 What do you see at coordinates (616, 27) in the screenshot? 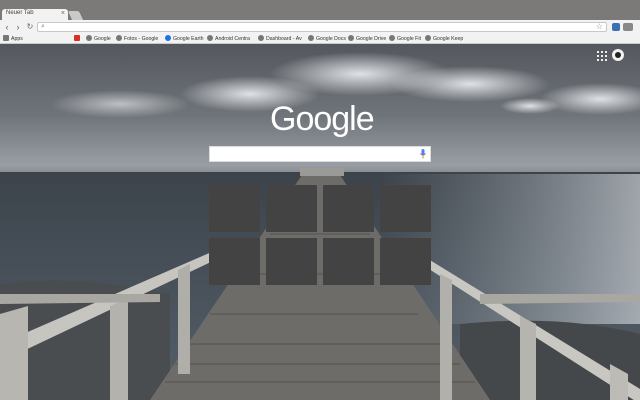
I see `extension-icon` at bounding box center [616, 27].